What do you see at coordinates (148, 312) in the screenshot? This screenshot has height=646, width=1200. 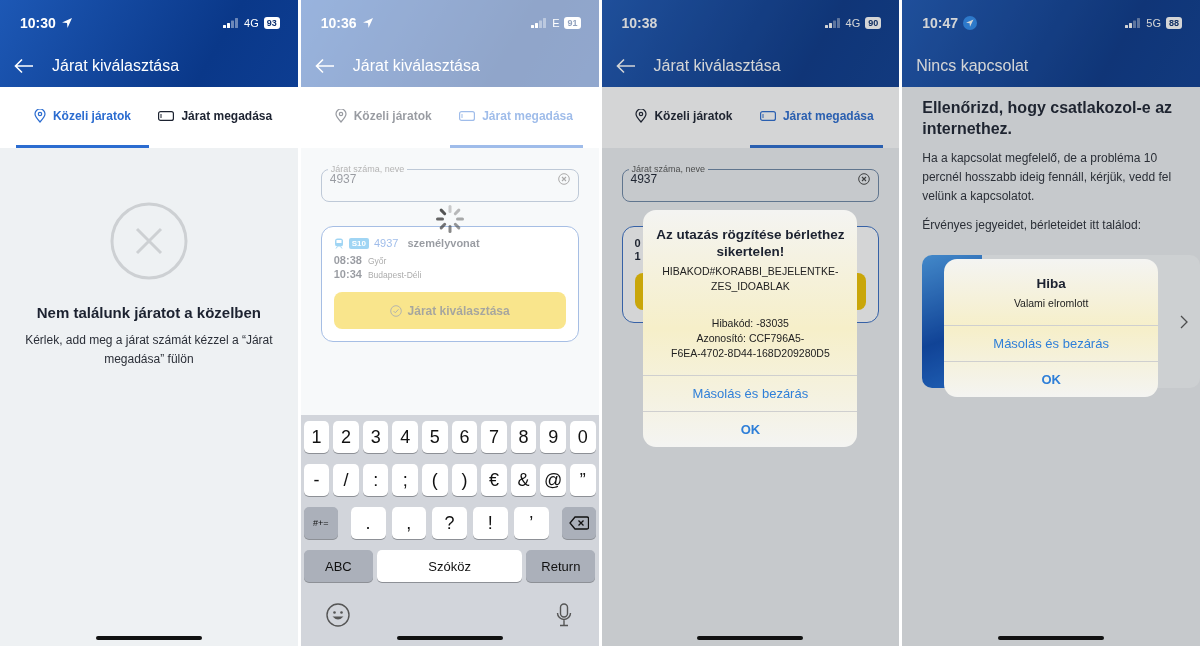 I see `empty-state-title: Nem találunk járatot a közelben` at bounding box center [148, 312].